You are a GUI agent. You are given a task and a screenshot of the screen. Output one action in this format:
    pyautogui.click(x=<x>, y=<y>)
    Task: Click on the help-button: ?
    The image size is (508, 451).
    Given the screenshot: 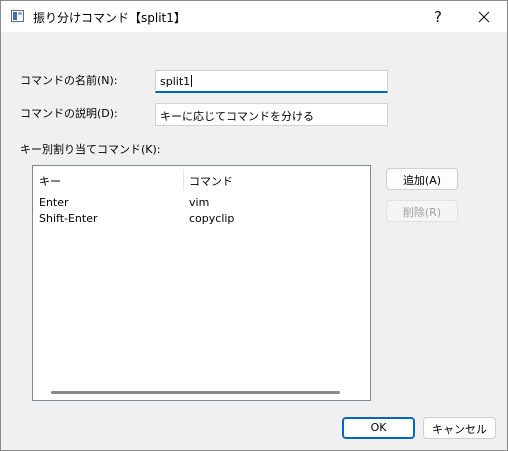 What is the action you would take?
    pyautogui.click(x=438, y=16)
    